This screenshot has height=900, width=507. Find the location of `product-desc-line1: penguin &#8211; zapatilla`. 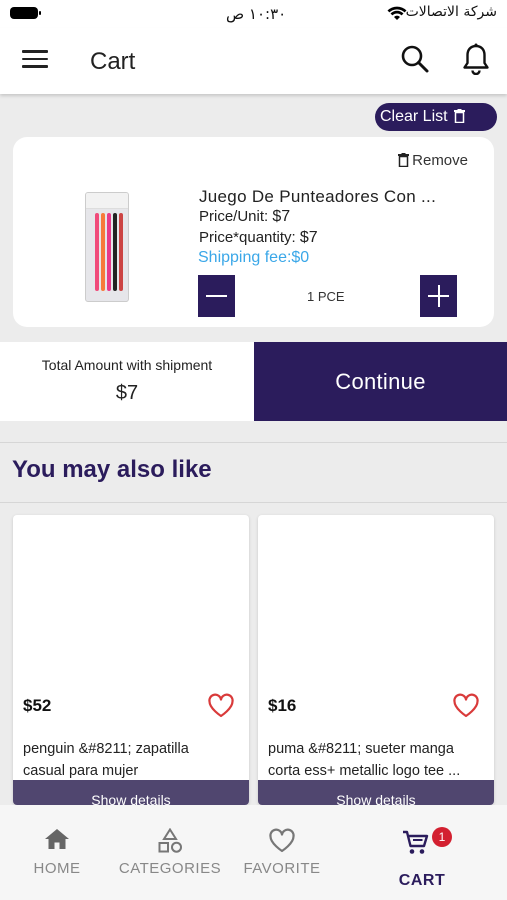

product-desc-line1: penguin &#8211; zapatilla is located at coordinates (106, 749).